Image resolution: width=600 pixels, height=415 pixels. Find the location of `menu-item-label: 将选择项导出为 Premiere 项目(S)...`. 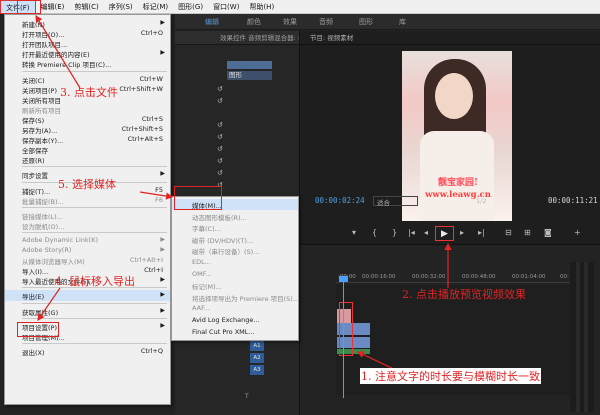

menu-item-label: 将选择项导出为 Premiere 项目(S)... is located at coordinates (246, 298).